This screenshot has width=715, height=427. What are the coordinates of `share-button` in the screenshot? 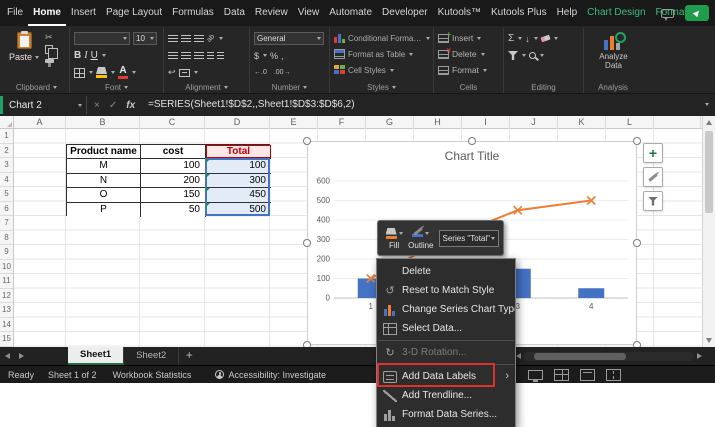 It's located at (697, 13).